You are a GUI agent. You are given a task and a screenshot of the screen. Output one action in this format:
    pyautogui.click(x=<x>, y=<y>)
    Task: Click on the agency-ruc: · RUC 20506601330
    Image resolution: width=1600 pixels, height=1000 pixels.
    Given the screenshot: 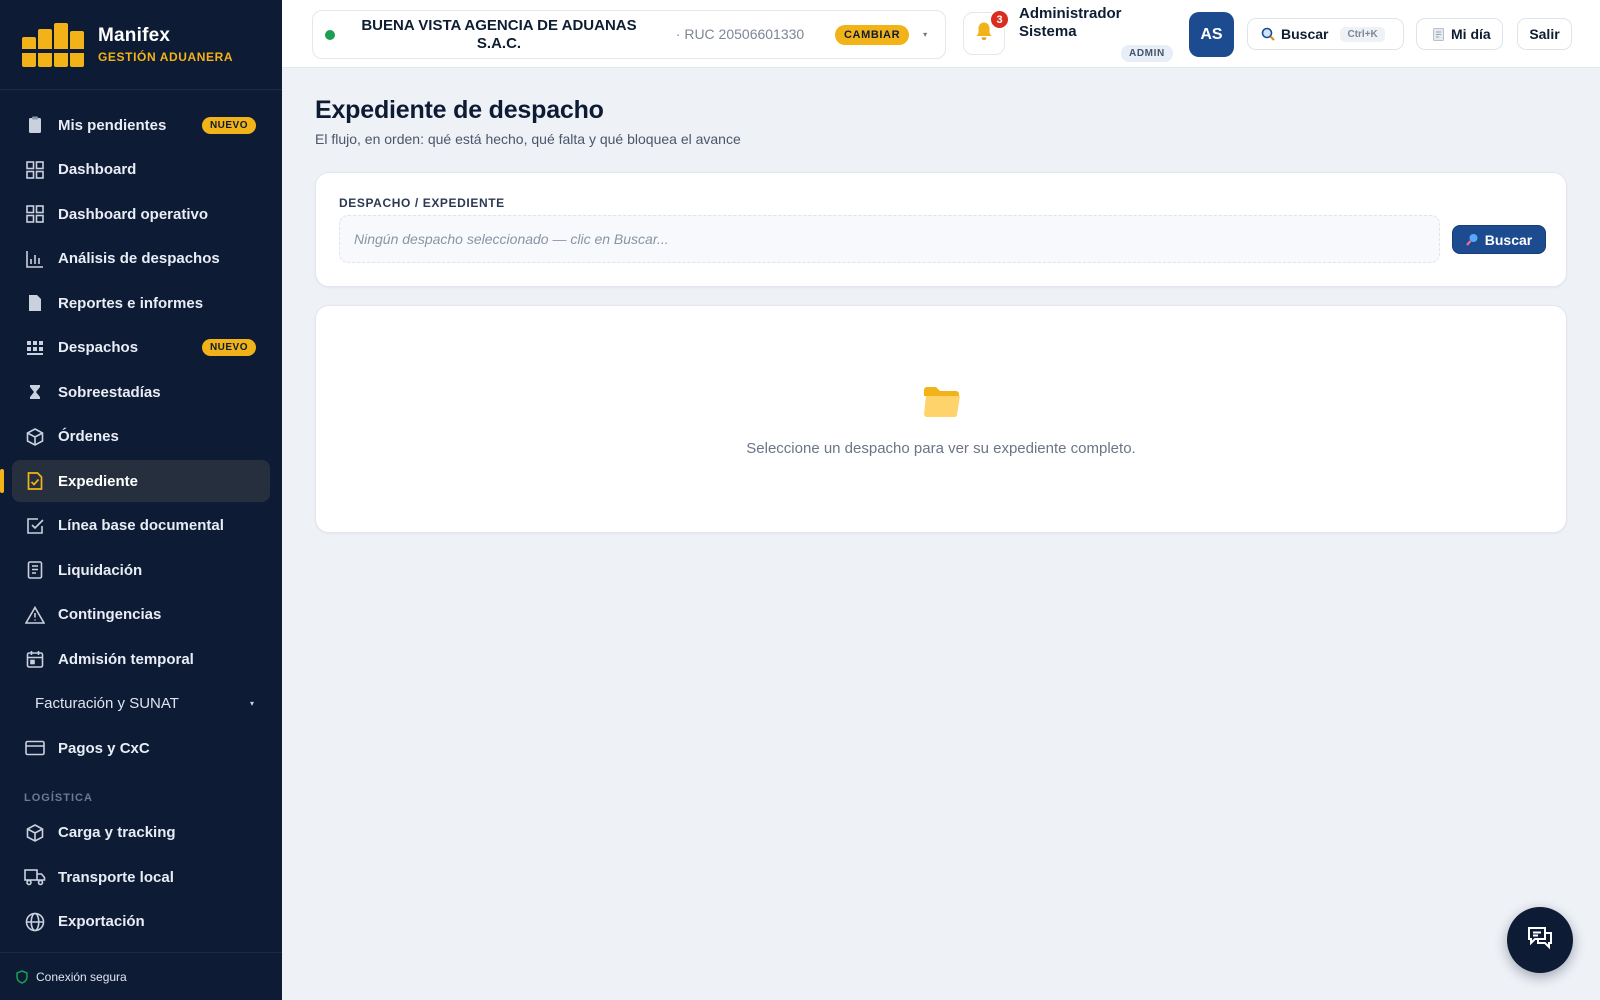 What is the action you would take?
    pyautogui.click(x=740, y=34)
    